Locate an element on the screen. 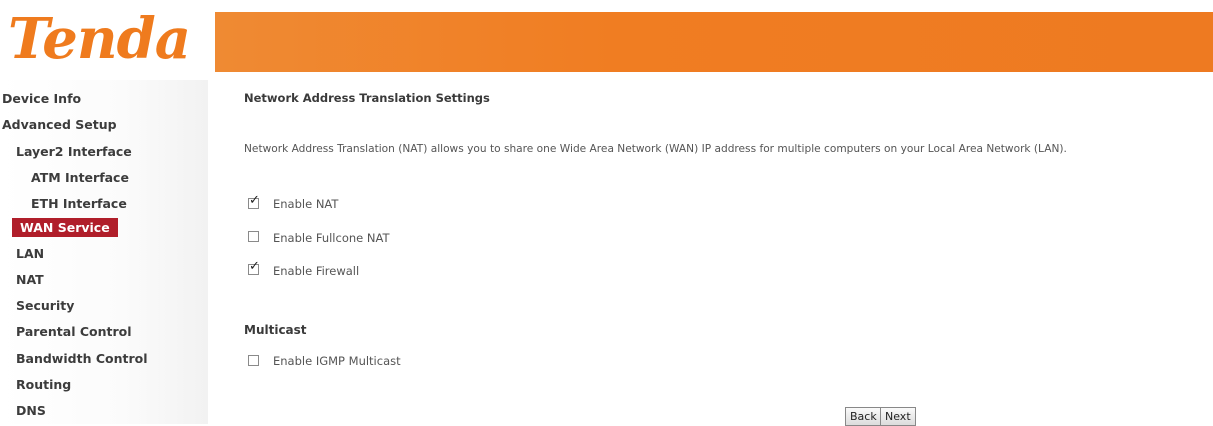  enable-nat-label: Enable NAT is located at coordinates (306, 204).